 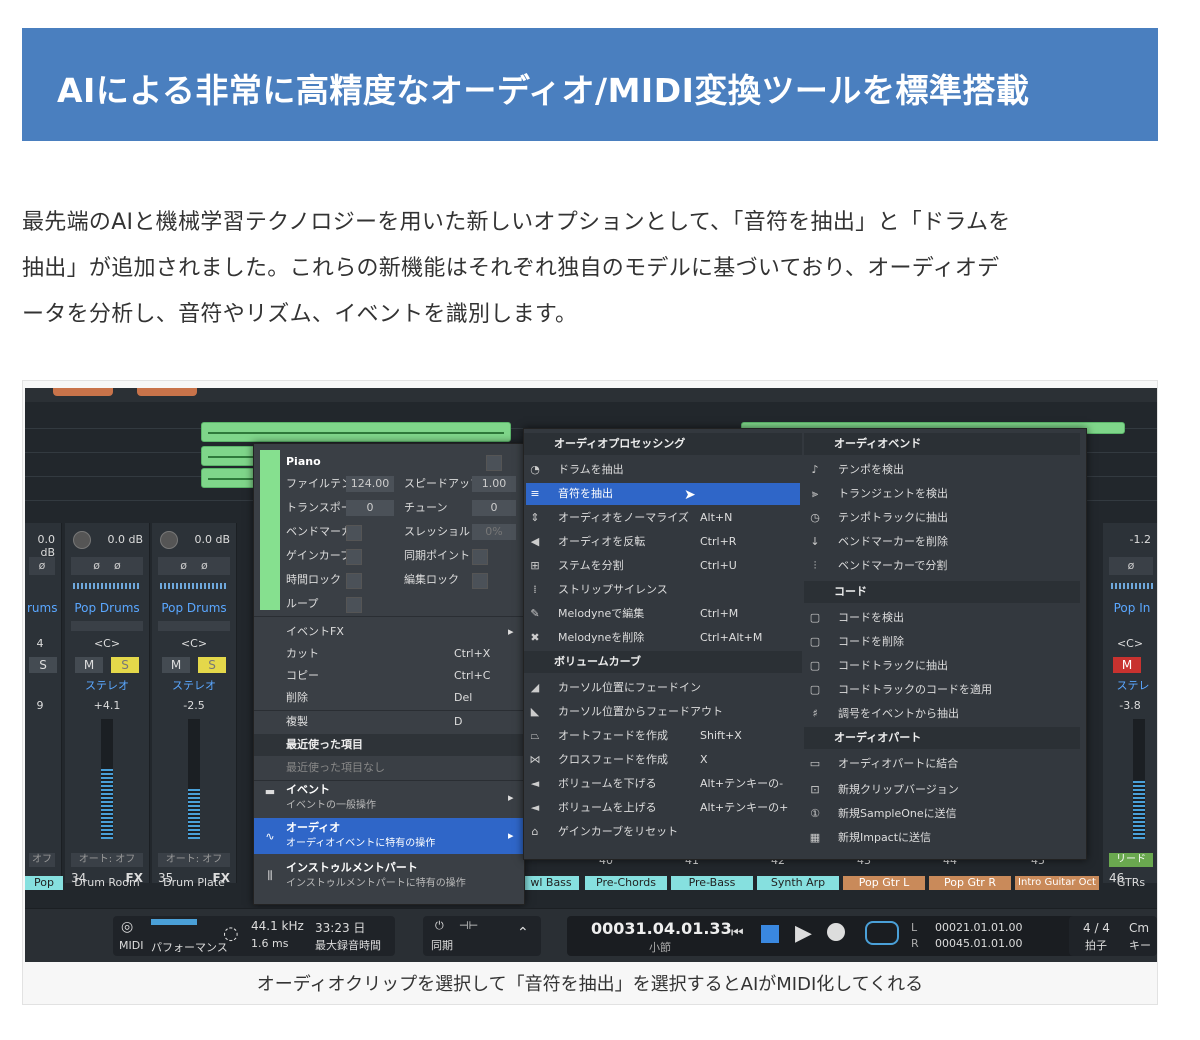 What do you see at coordinates (943, 518) in the screenshot?
I see `menu-item-extract-tempo-track: ◷ テンポトラックに抽出` at bounding box center [943, 518].